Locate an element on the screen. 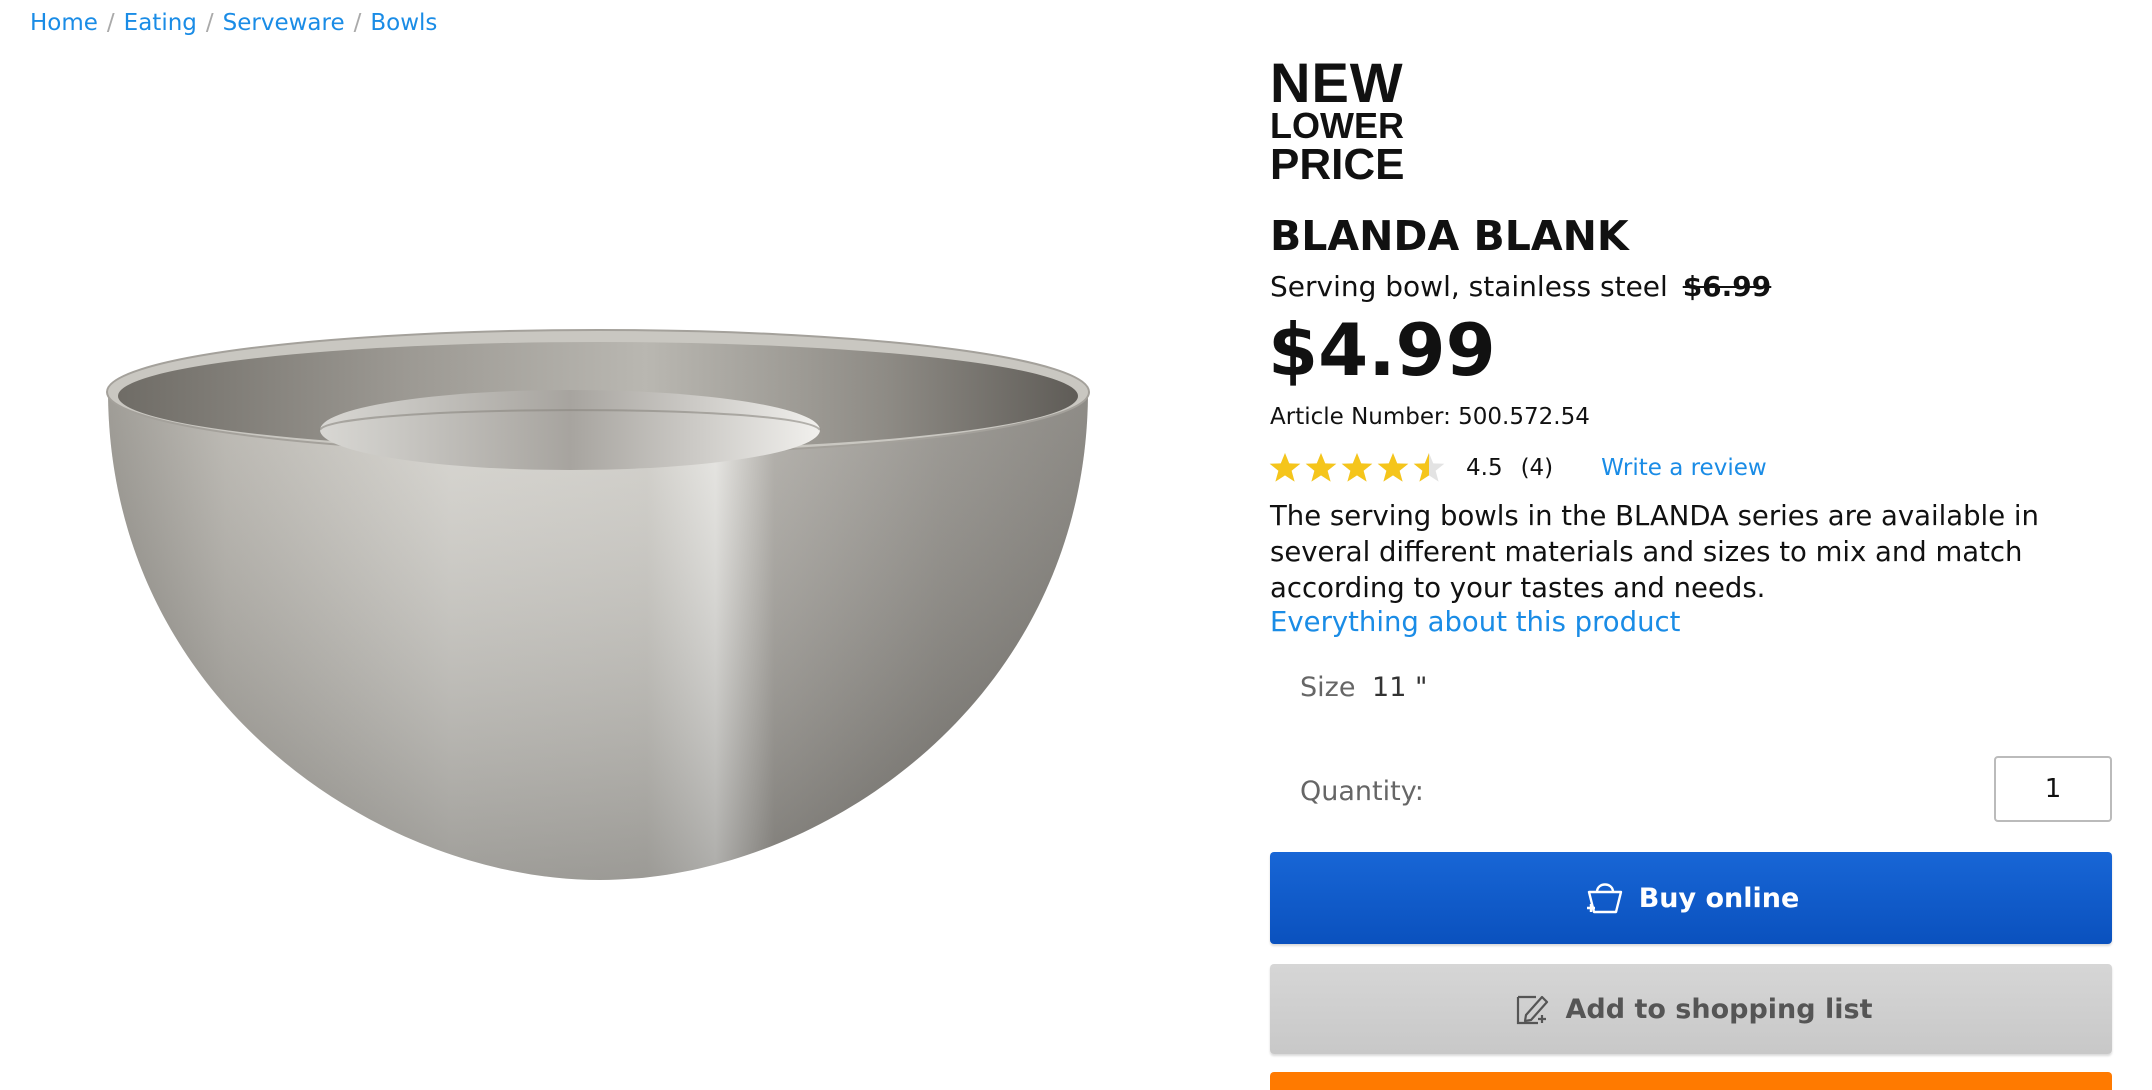  new-lower-price-badge: NEW LOWER PRICE is located at coordinates (1337, 120).